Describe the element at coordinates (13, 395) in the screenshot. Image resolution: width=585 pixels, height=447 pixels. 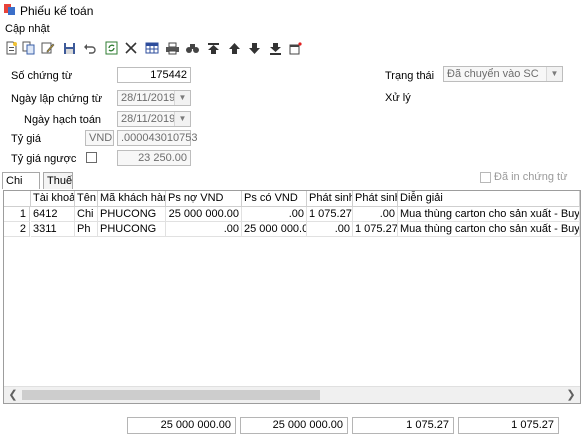
I see `scroll-left-icon: ❮` at that location.